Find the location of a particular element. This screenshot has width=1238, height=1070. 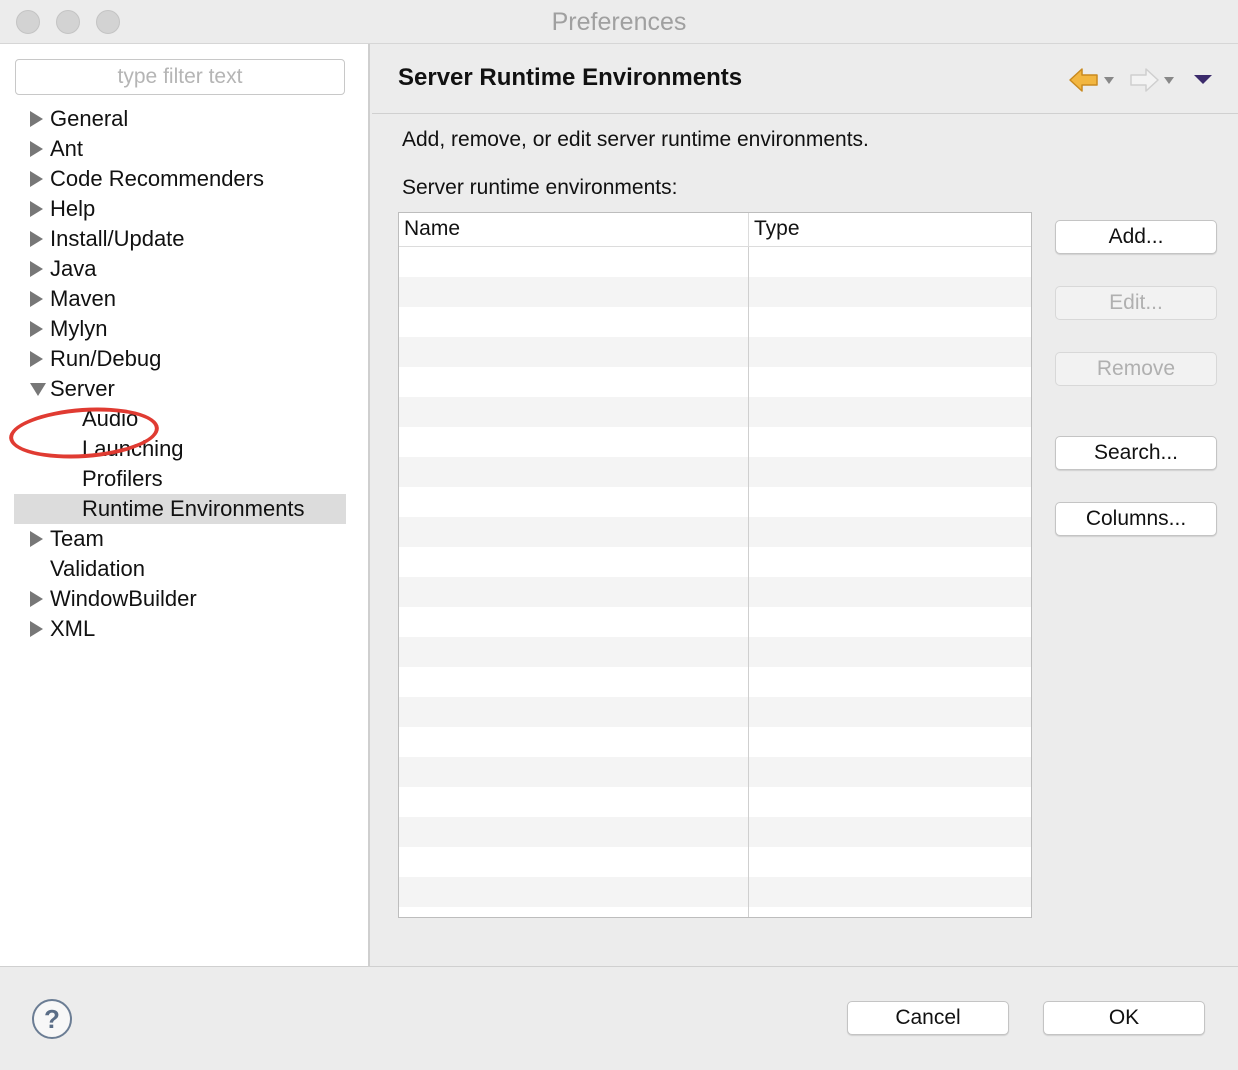

tree-item: Mylyn is located at coordinates (180, 329).